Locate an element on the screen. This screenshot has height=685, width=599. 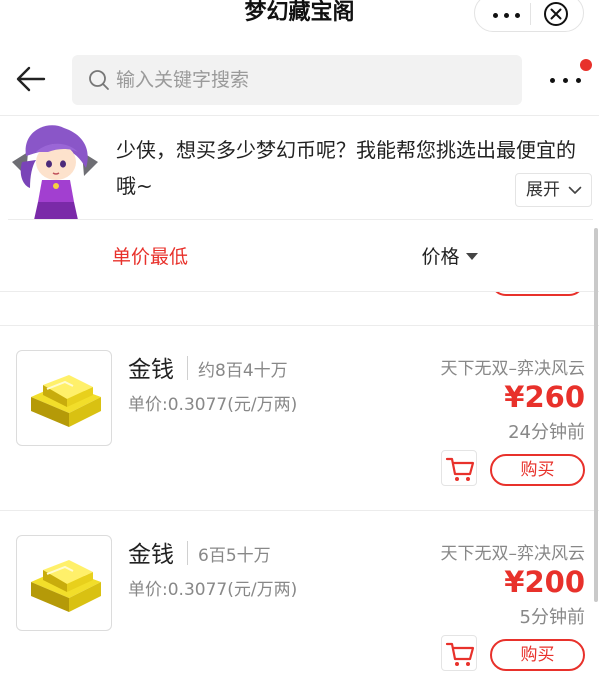
back-button is located at coordinates (31, 79).